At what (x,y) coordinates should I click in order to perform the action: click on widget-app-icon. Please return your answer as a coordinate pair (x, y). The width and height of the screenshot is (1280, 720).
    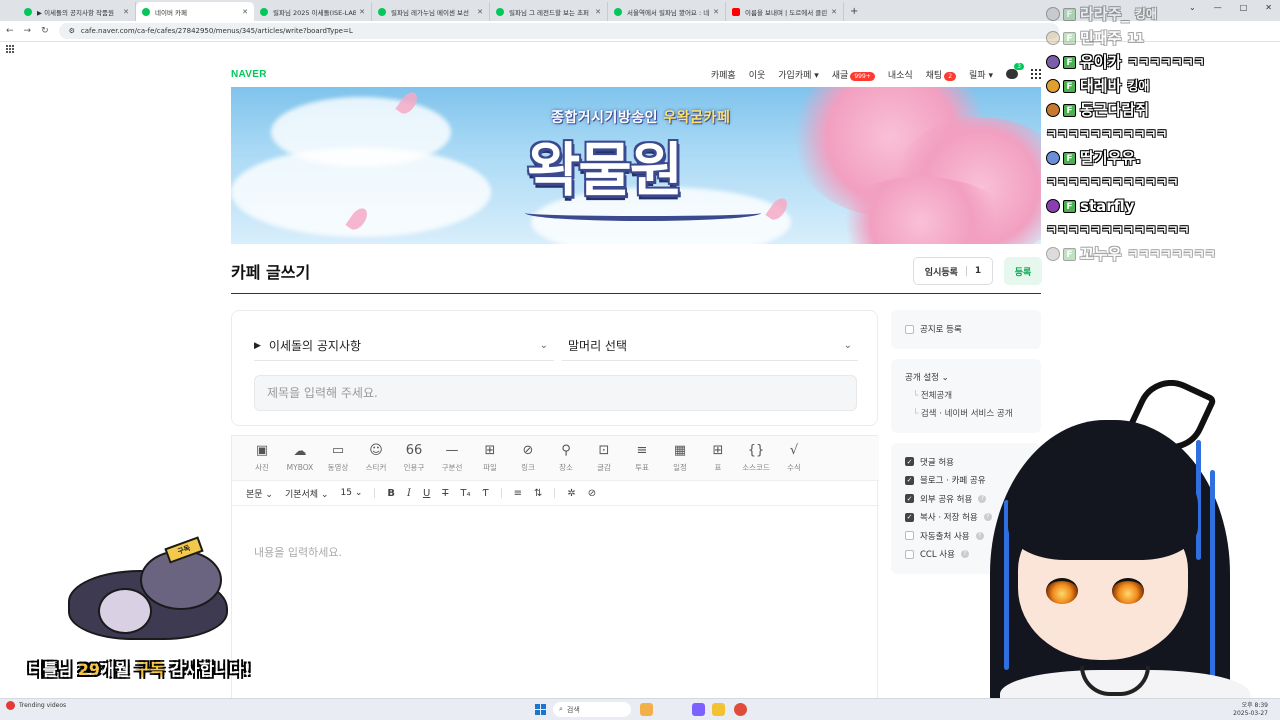
    Looking at the image, I should click on (646, 709).